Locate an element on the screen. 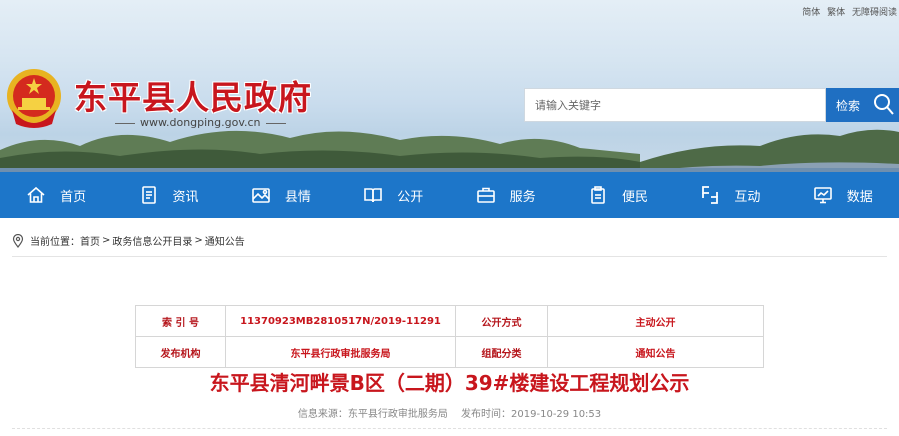 This screenshot has height=436, width=899. time-info: 发布时间：2019-10-29 10:53 is located at coordinates (531, 414).